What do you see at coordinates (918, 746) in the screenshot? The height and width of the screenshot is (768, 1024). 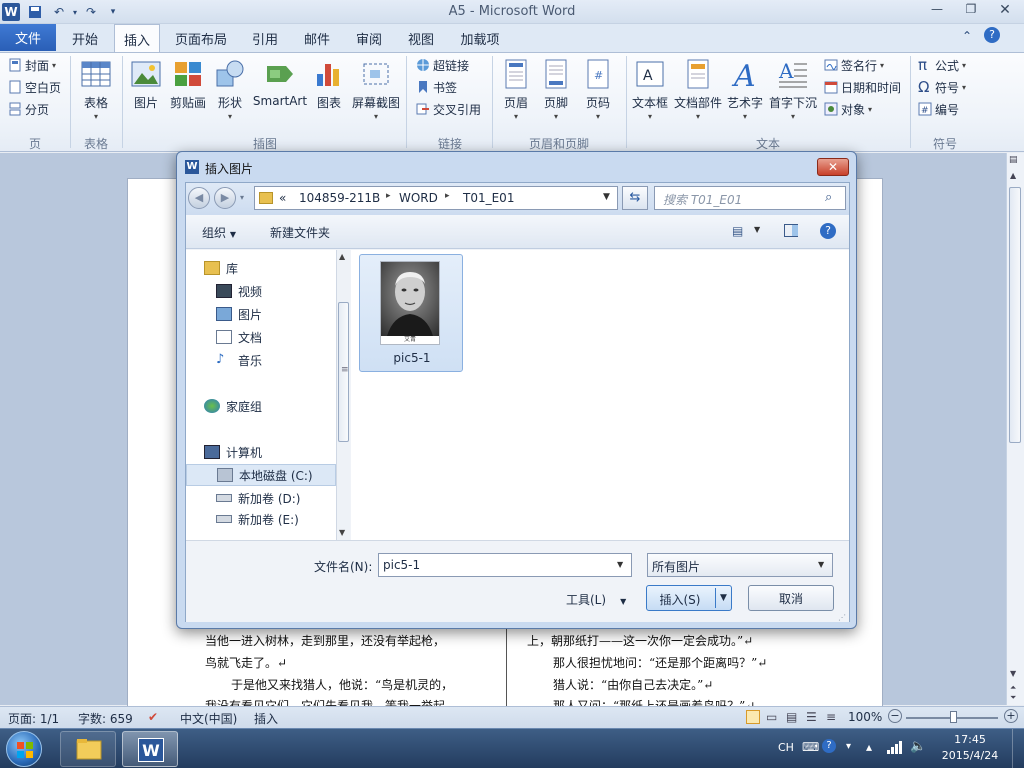 I see `volume-icon: 🔈` at bounding box center [918, 746].